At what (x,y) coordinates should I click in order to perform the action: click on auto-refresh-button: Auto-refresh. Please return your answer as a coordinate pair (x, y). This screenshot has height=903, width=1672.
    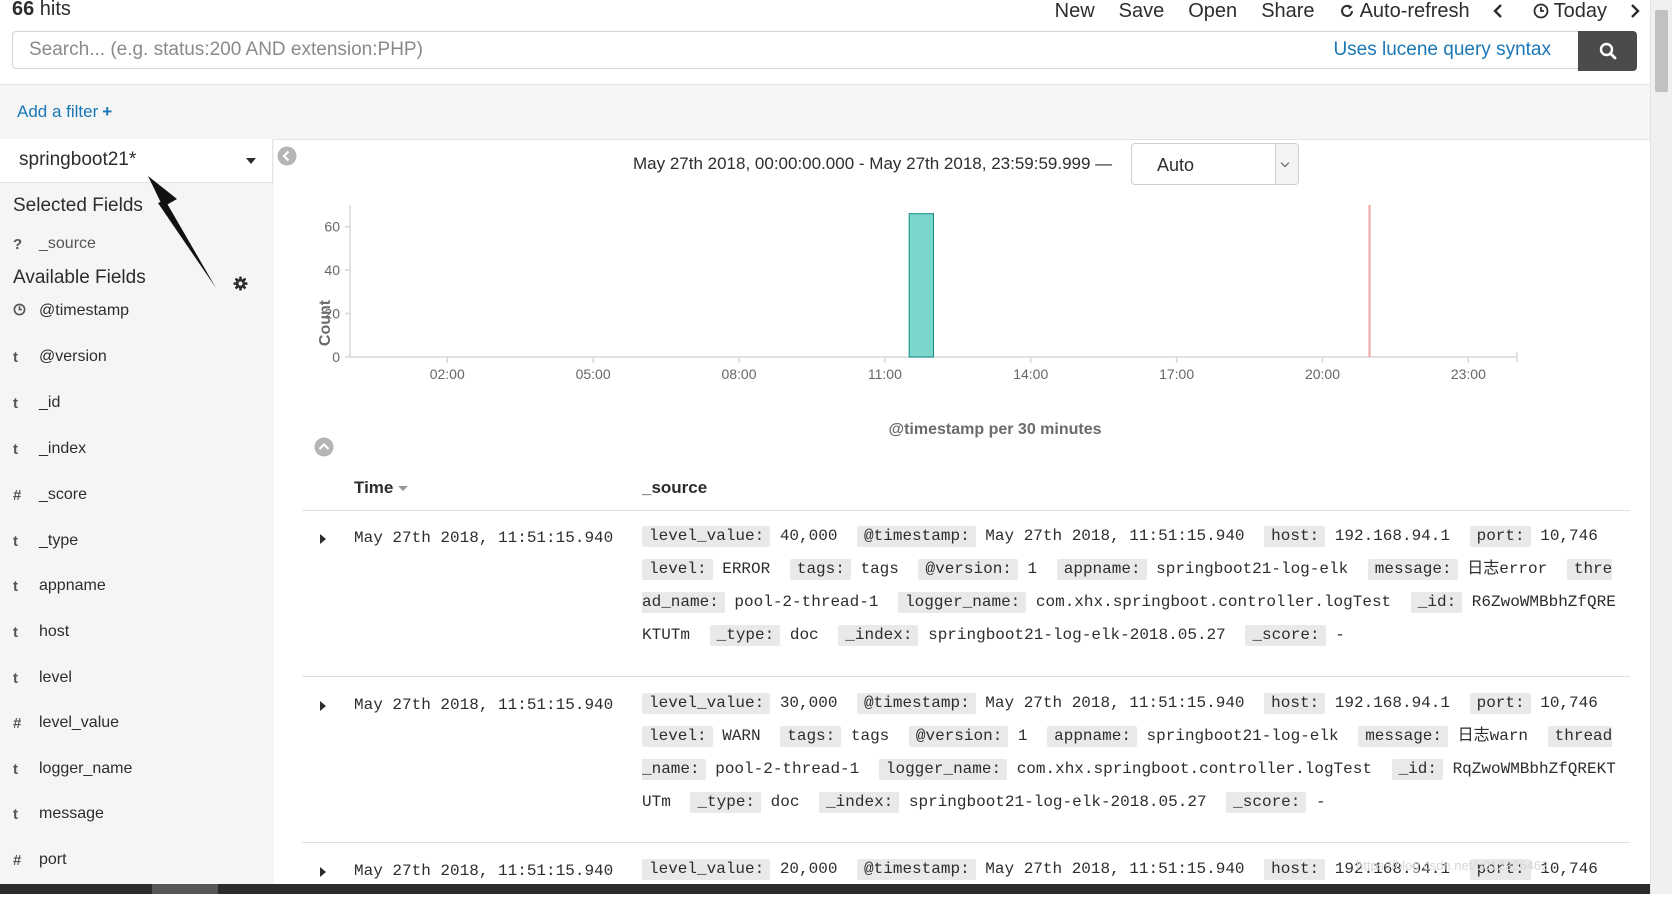
    Looking at the image, I should click on (1404, 11).